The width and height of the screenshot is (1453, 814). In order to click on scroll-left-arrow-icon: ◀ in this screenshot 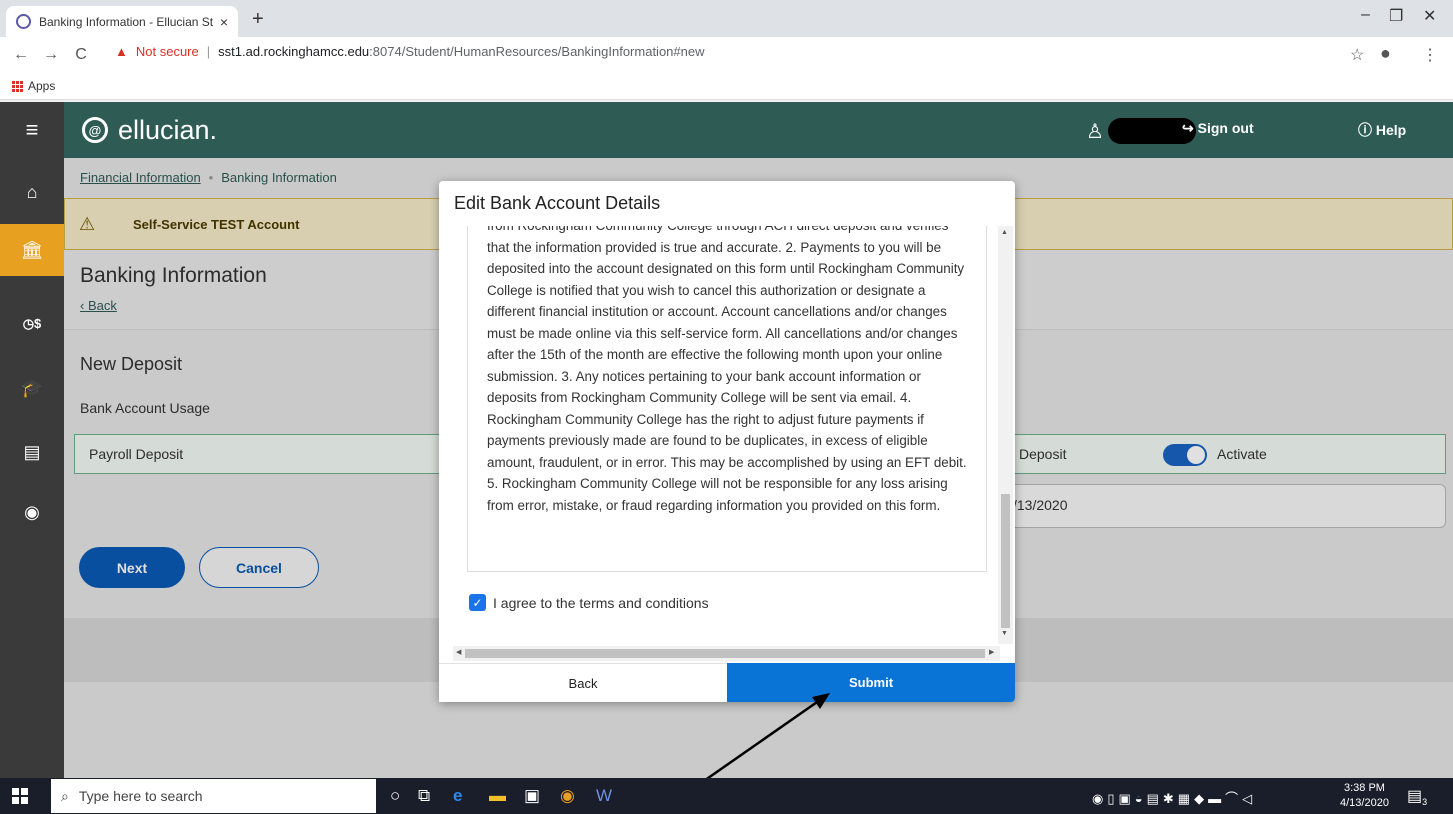, I will do `click(458, 652)`.